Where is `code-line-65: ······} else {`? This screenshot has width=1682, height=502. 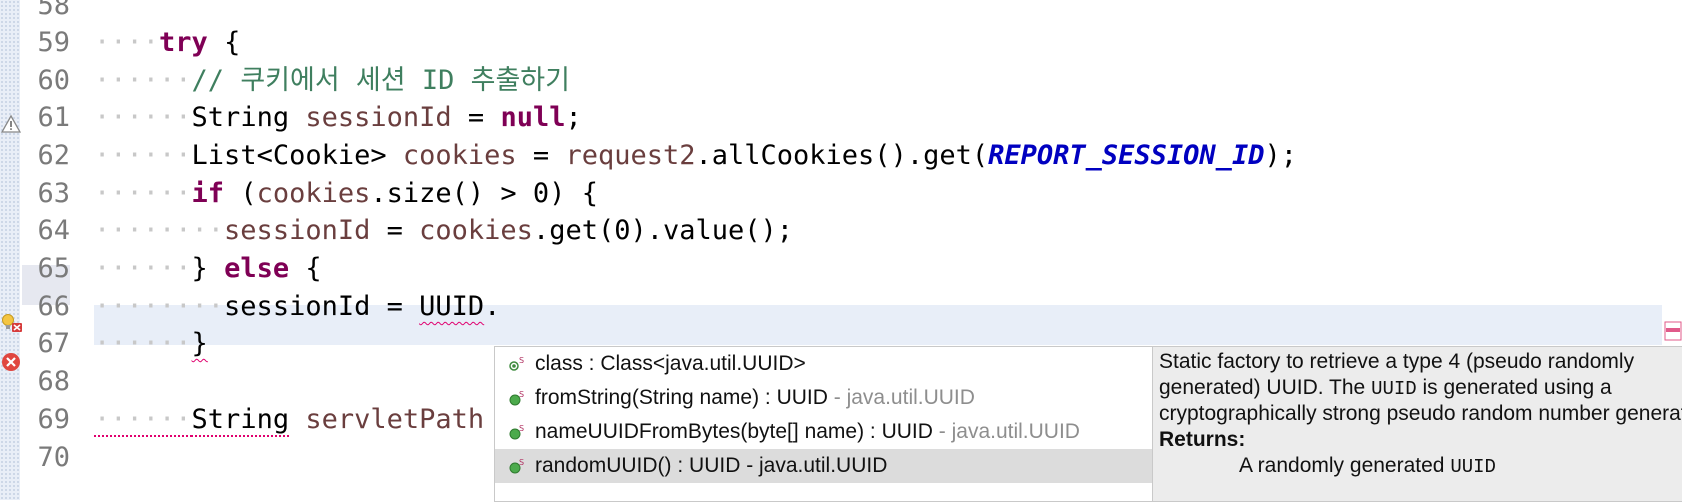 code-line-65: ······} else { is located at coordinates (208, 269).